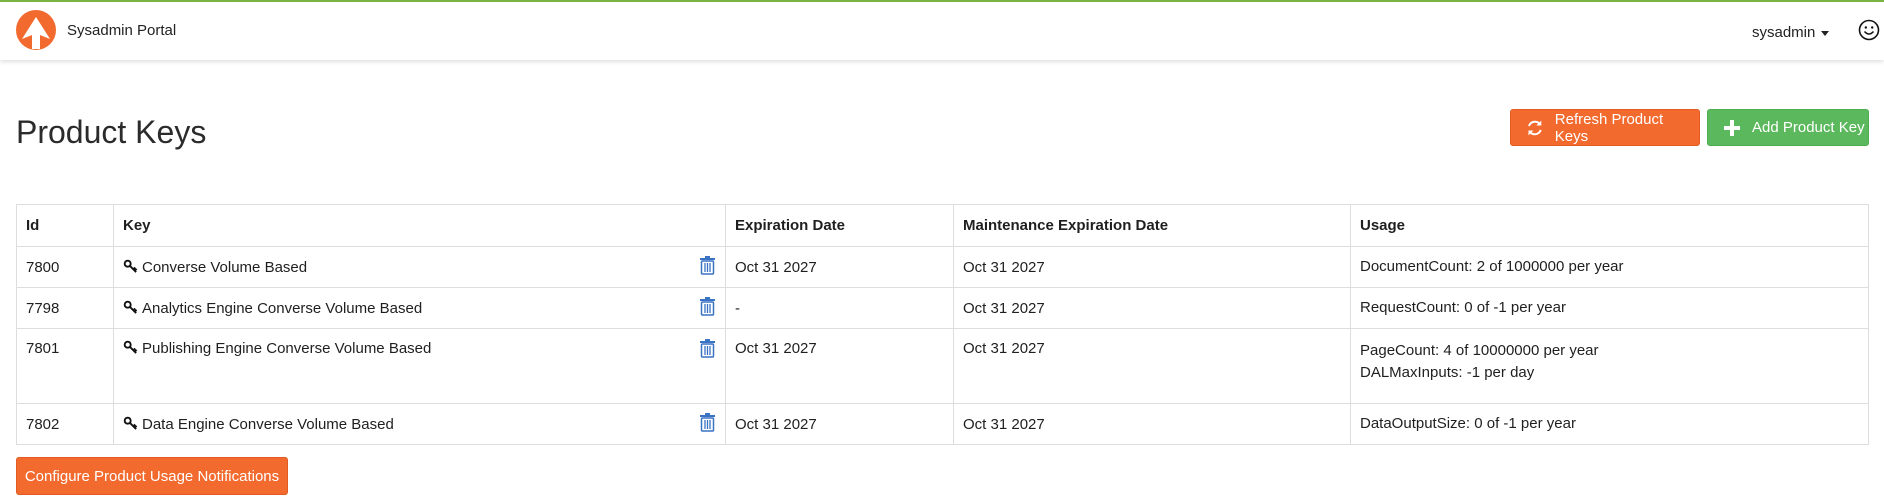 The image size is (1884, 500). Describe the element at coordinates (839, 308) in the screenshot. I see `cell-expiration-date: -` at that location.